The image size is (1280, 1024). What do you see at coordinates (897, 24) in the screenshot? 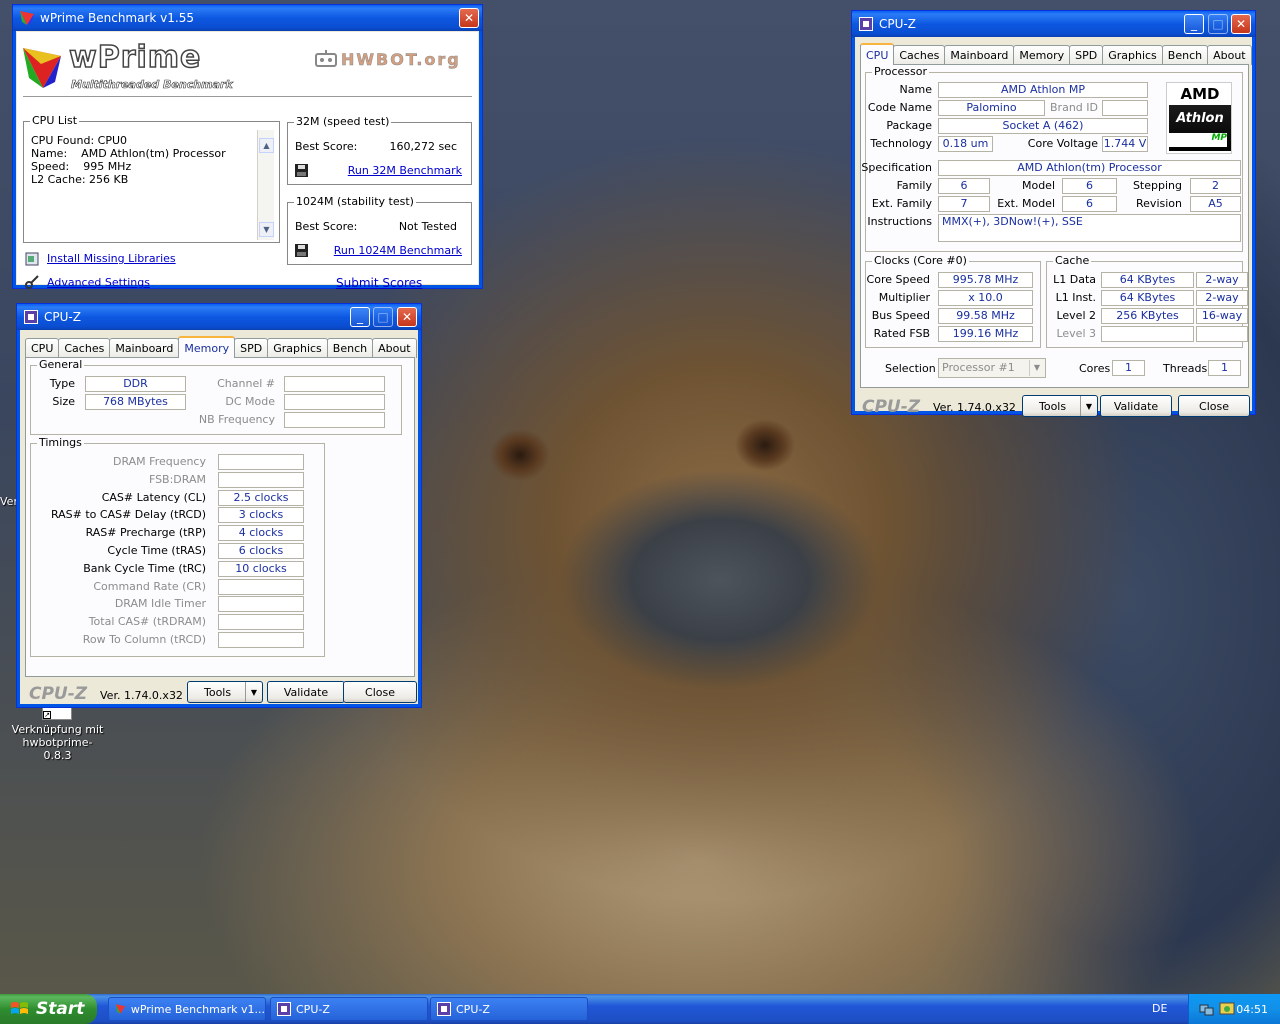
I see `cpuz-cpu-title: CPU-Z` at bounding box center [897, 24].